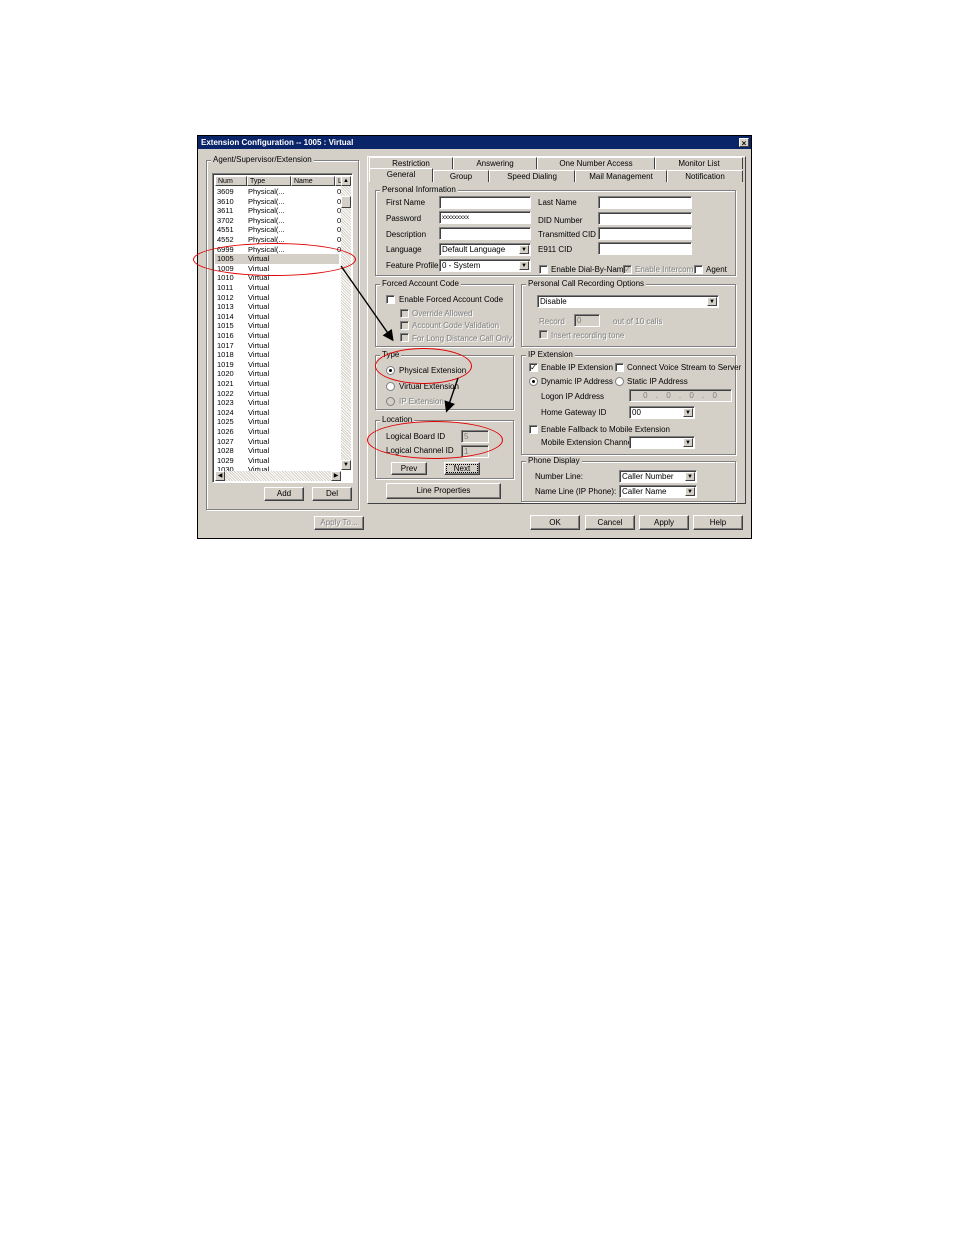  What do you see at coordinates (401, 175) in the screenshot?
I see `tab-general: General` at bounding box center [401, 175].